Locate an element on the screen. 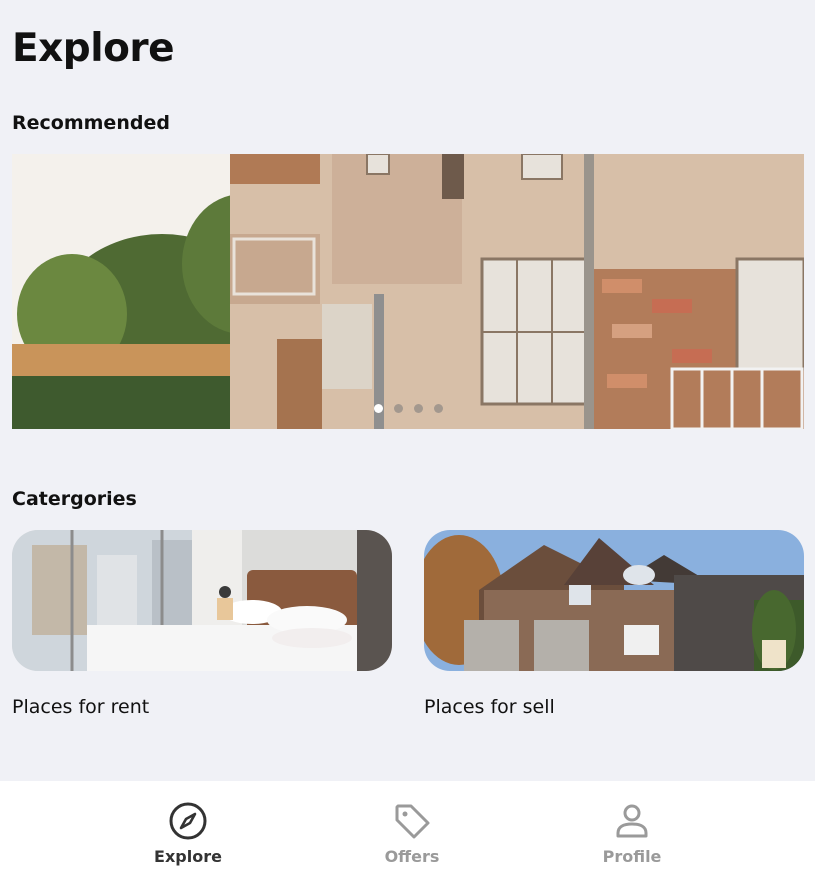 This screenshot has height=879, width=815. category-label-sell: Places for sell is located at coordinates (489, 707).